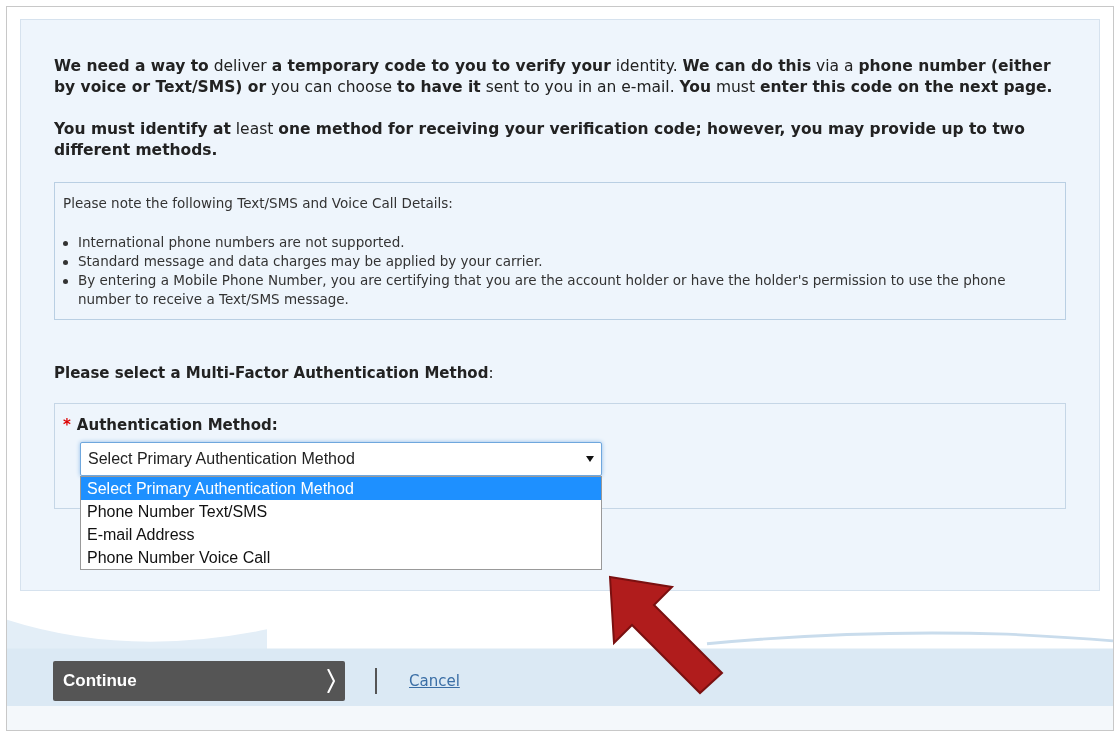 The image size is (1120, 737). Describe the element at coordinates (540, 140) in the screenshot. I see `intro-paragraph: You must identify at least one method for receiving your verification code; however, you may provide up to two different methods.` at that location.